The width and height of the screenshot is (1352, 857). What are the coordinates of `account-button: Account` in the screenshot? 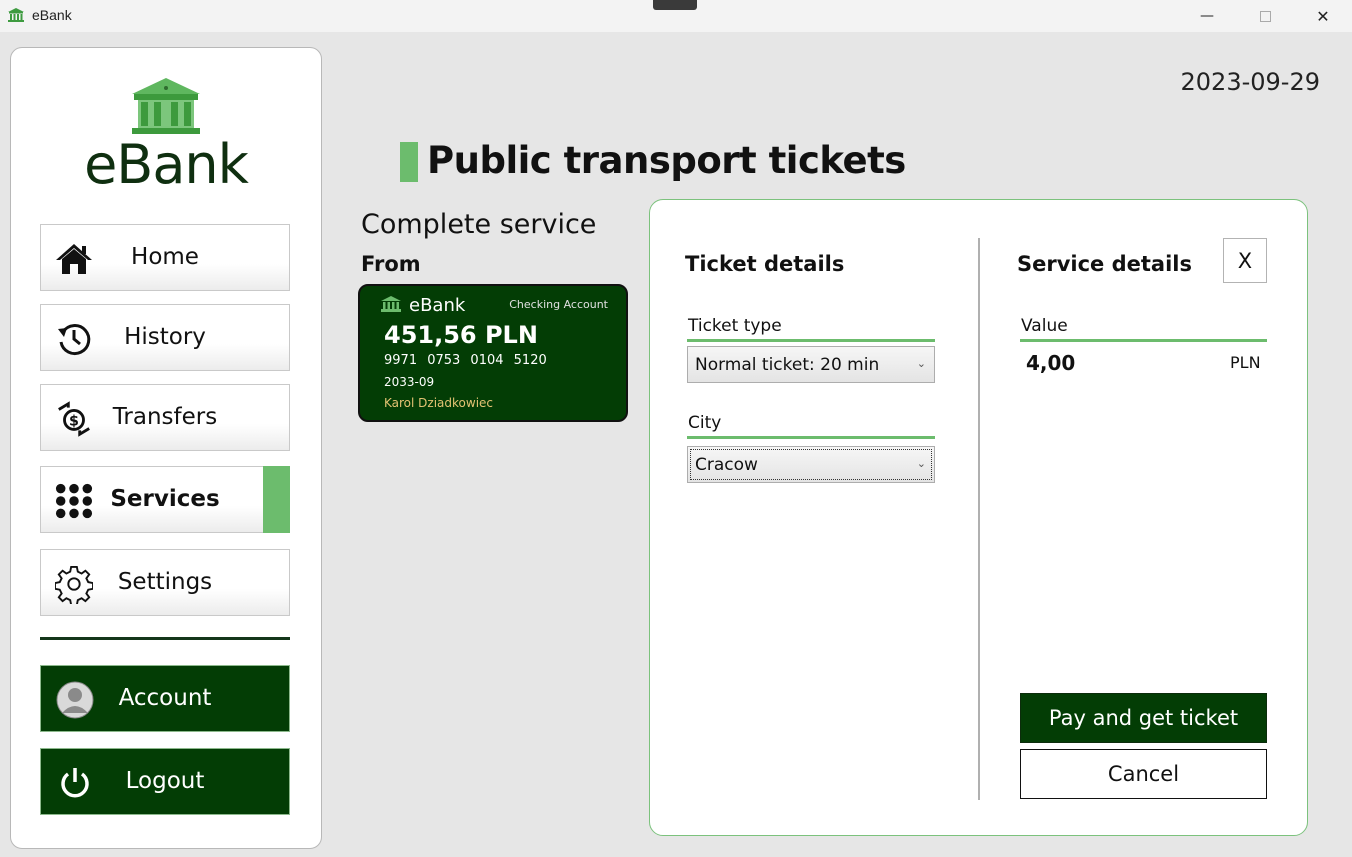 It's located at (165, 698).